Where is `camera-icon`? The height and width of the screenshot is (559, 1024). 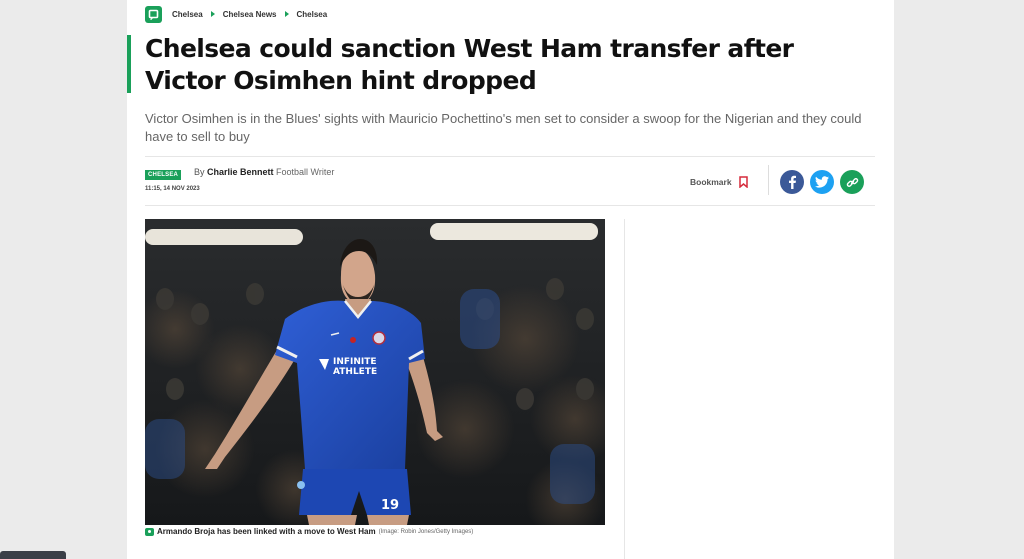
camera-icon is located at coordinates (149, 531).